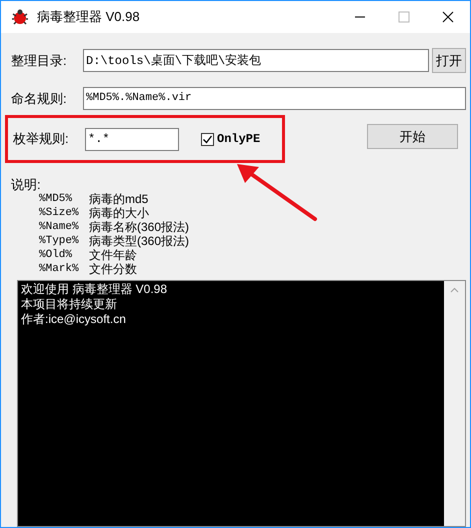 The height and width of the screenshot is (528, 471). I want to click on checkbox-label: OnlyPE, so click(238, 139).